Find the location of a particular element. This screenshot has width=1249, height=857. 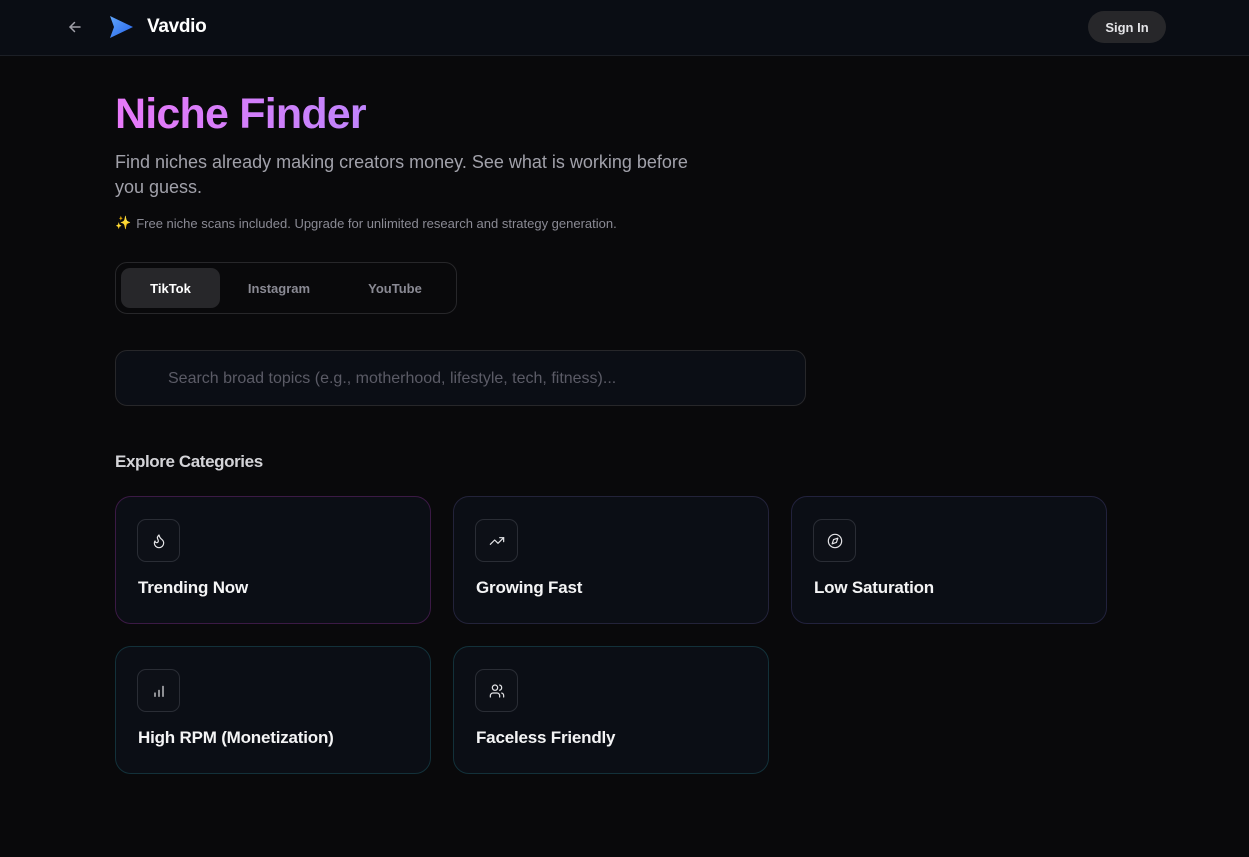

tab-instagram: Instagram is located at coordinates (279, 288).